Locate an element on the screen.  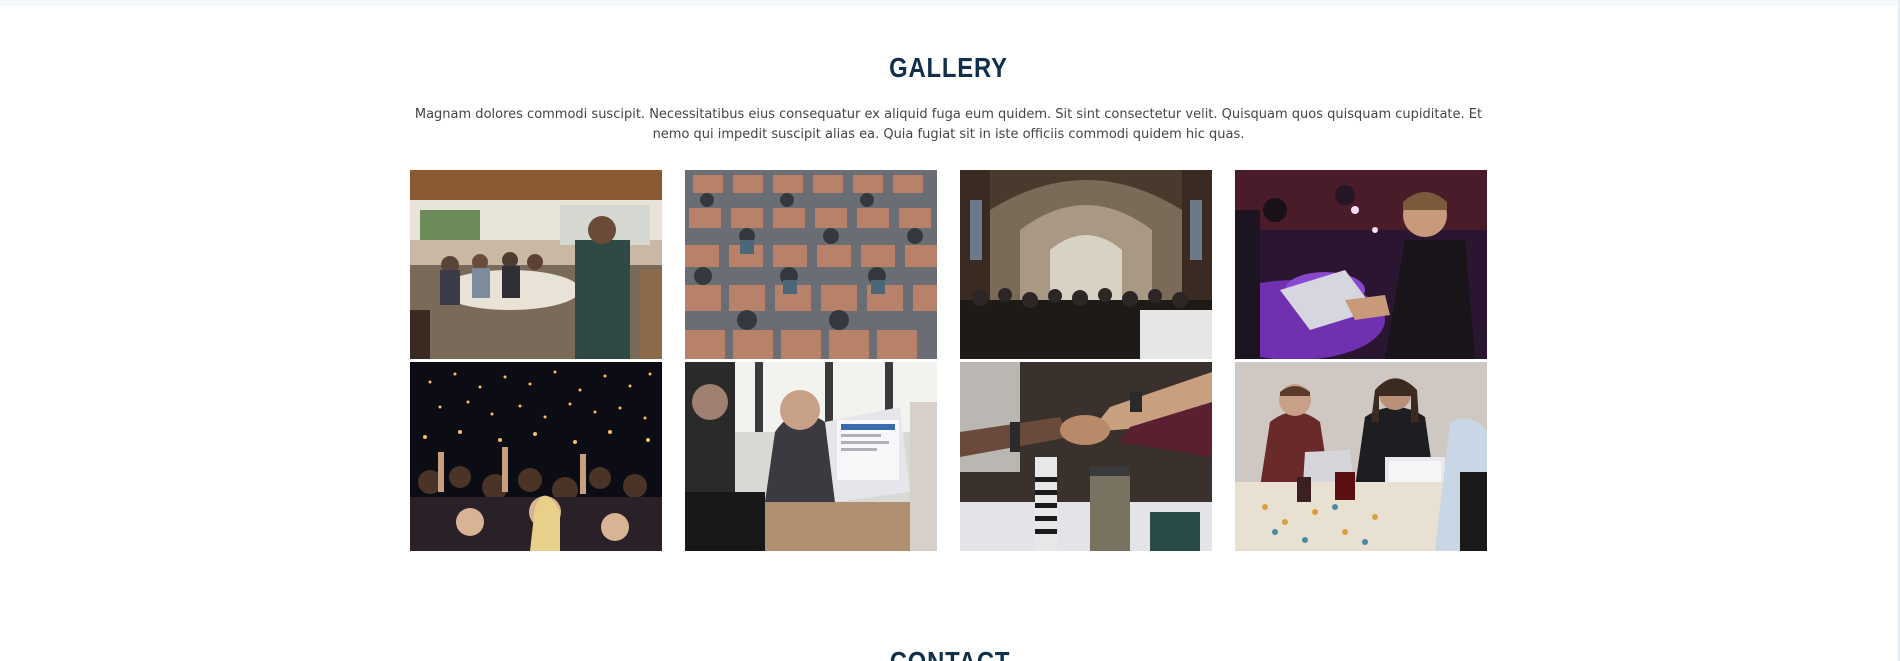
contact-section-title: CONTACT is located at coordinates (950, 653).